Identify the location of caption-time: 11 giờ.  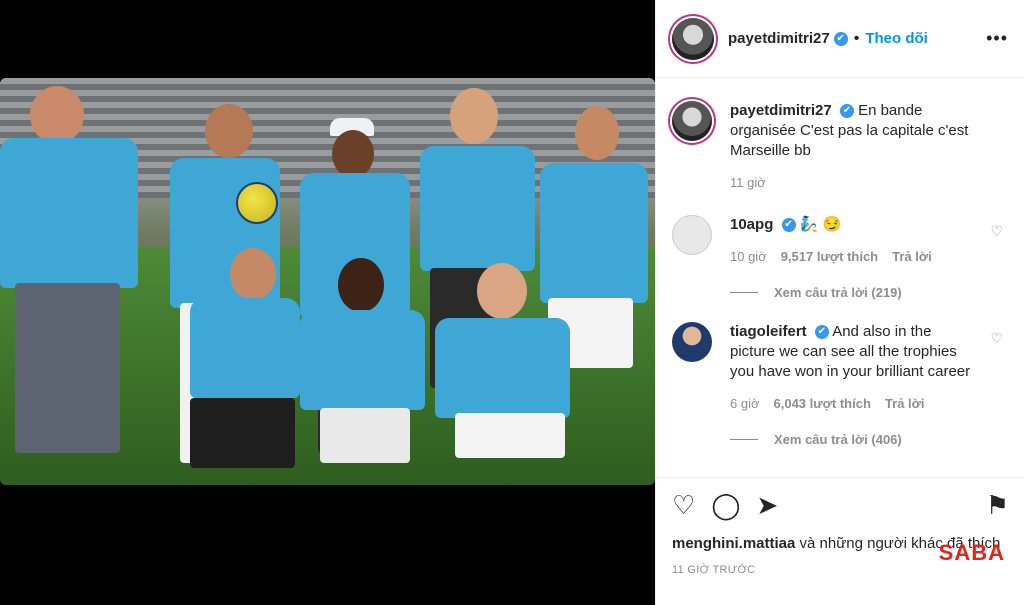
(748, 183).